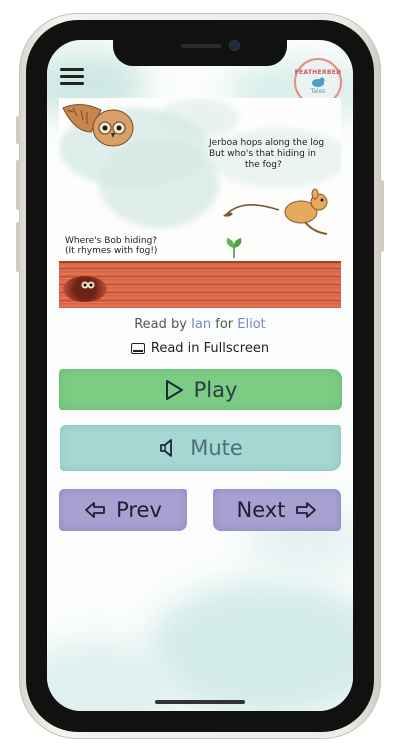  What do you see at coordinates (319, 82) in the screenshot?
I see `bird-icon` at bounding box center [319, 82].